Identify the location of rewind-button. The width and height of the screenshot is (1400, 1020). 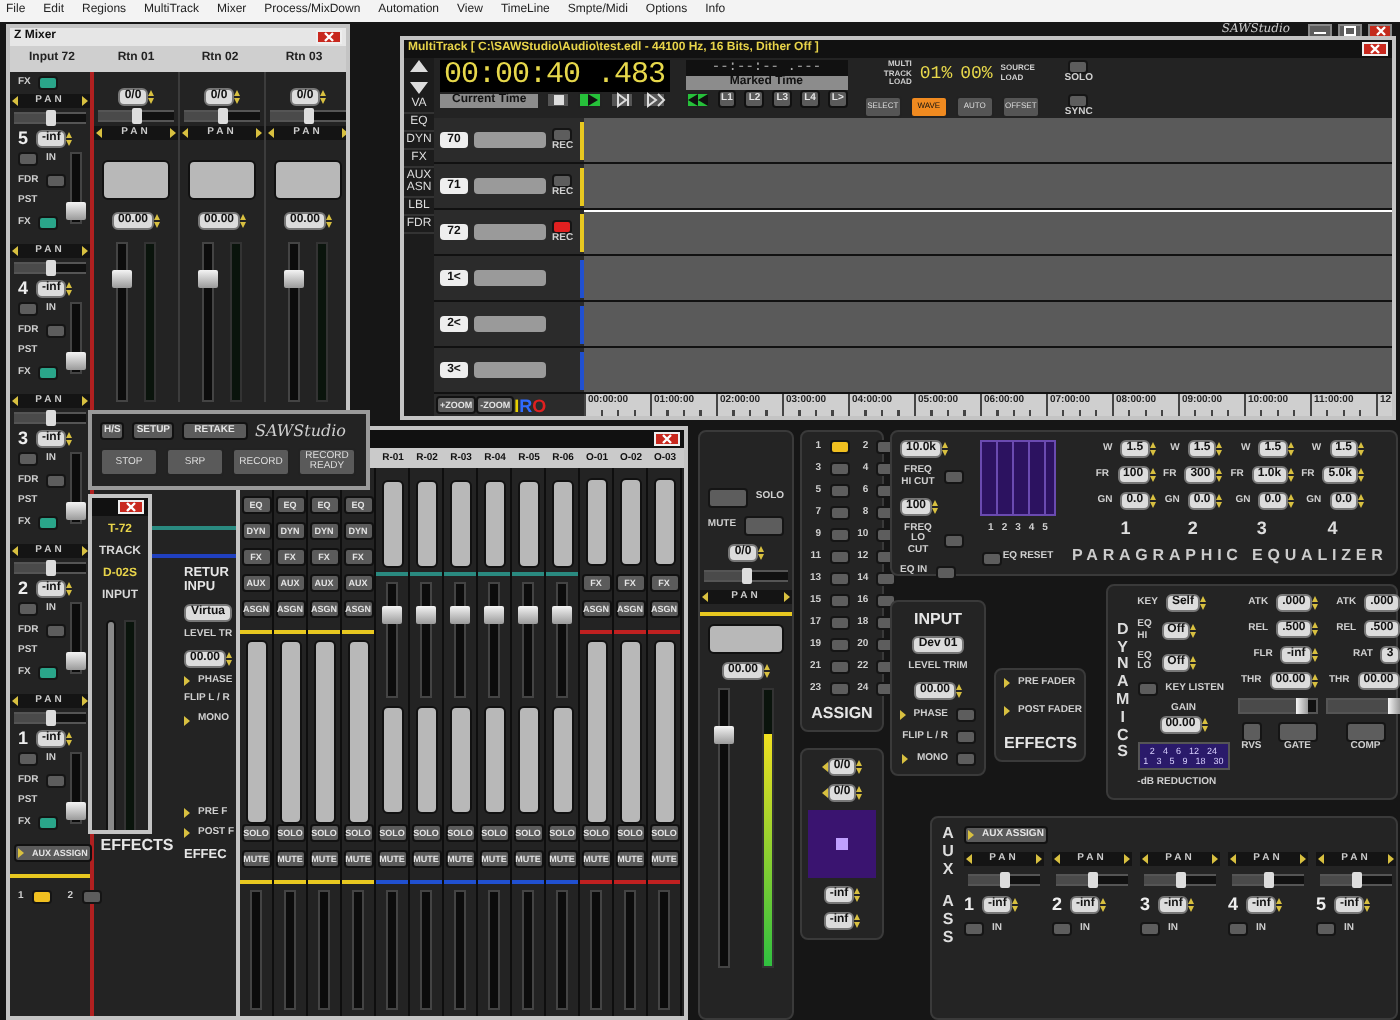
(697, 99).